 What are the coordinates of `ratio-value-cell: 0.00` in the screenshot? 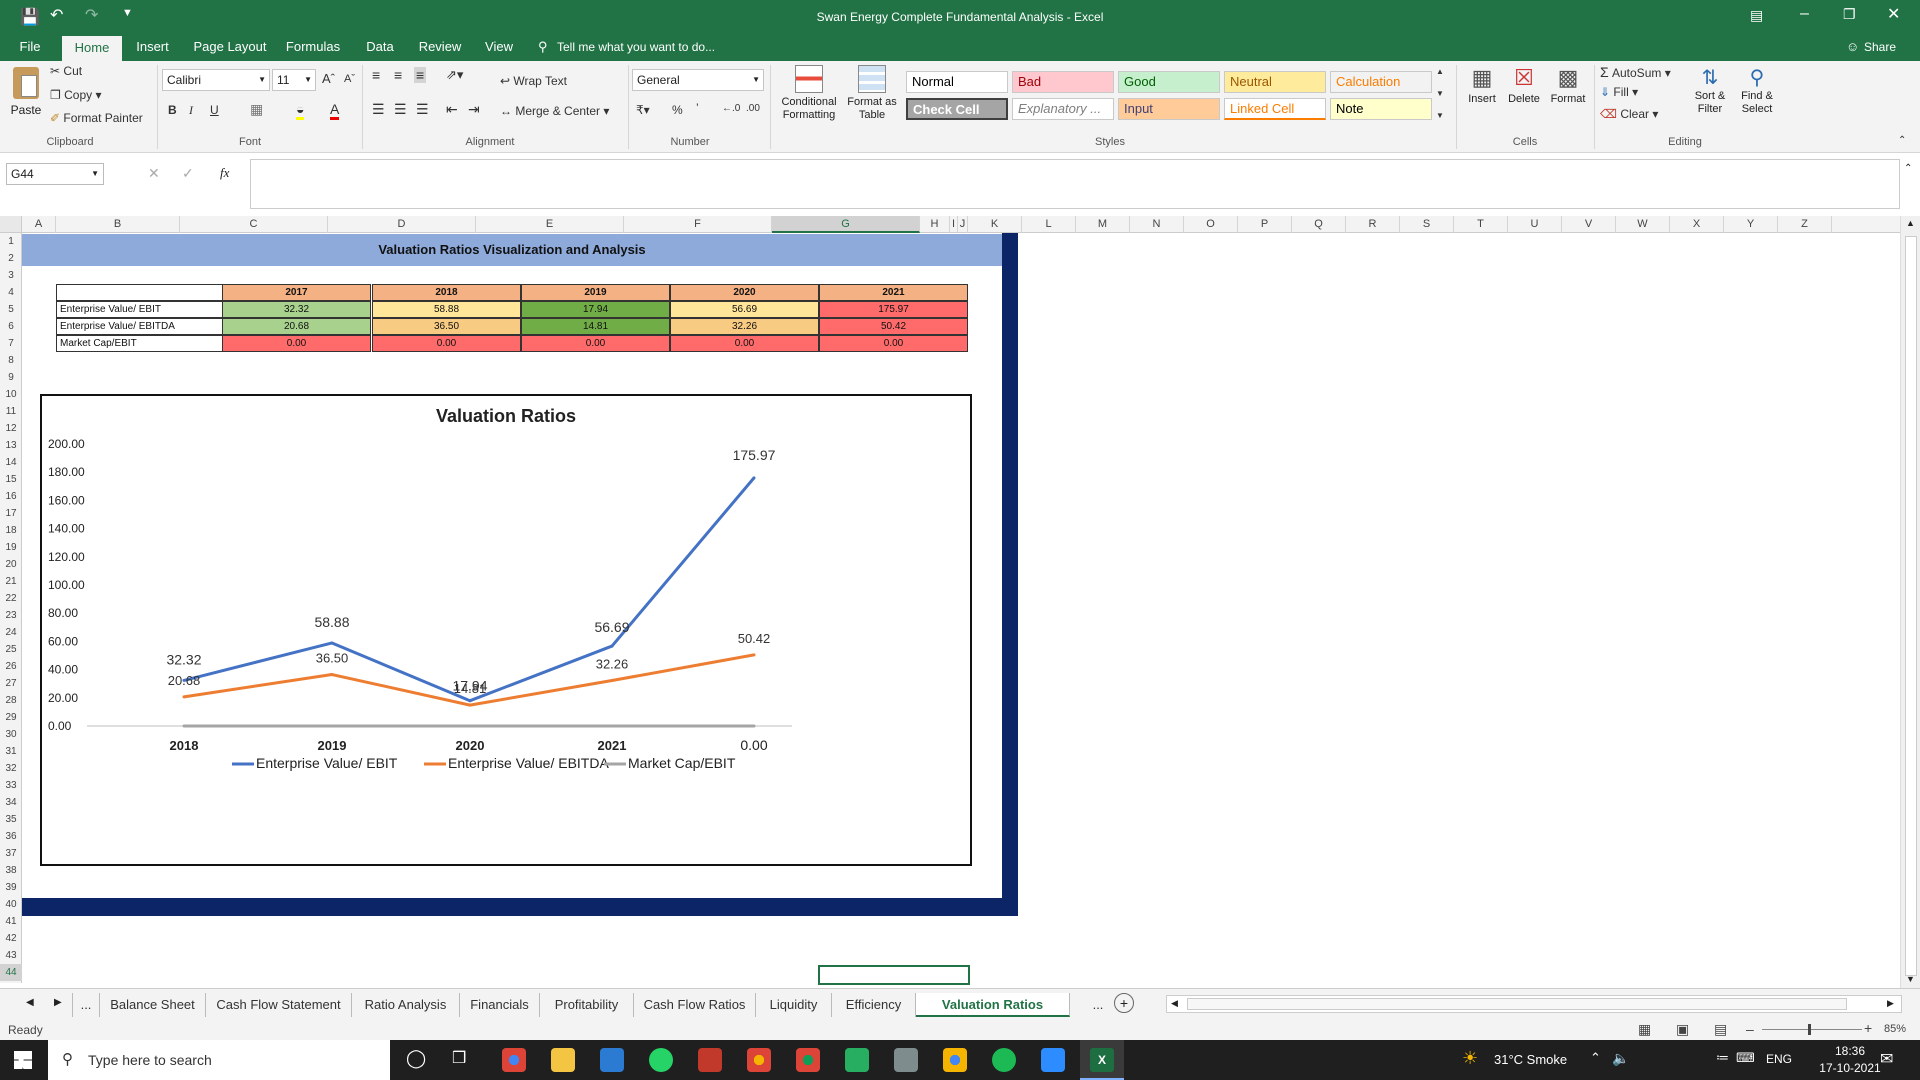 It's located at (446, 343).